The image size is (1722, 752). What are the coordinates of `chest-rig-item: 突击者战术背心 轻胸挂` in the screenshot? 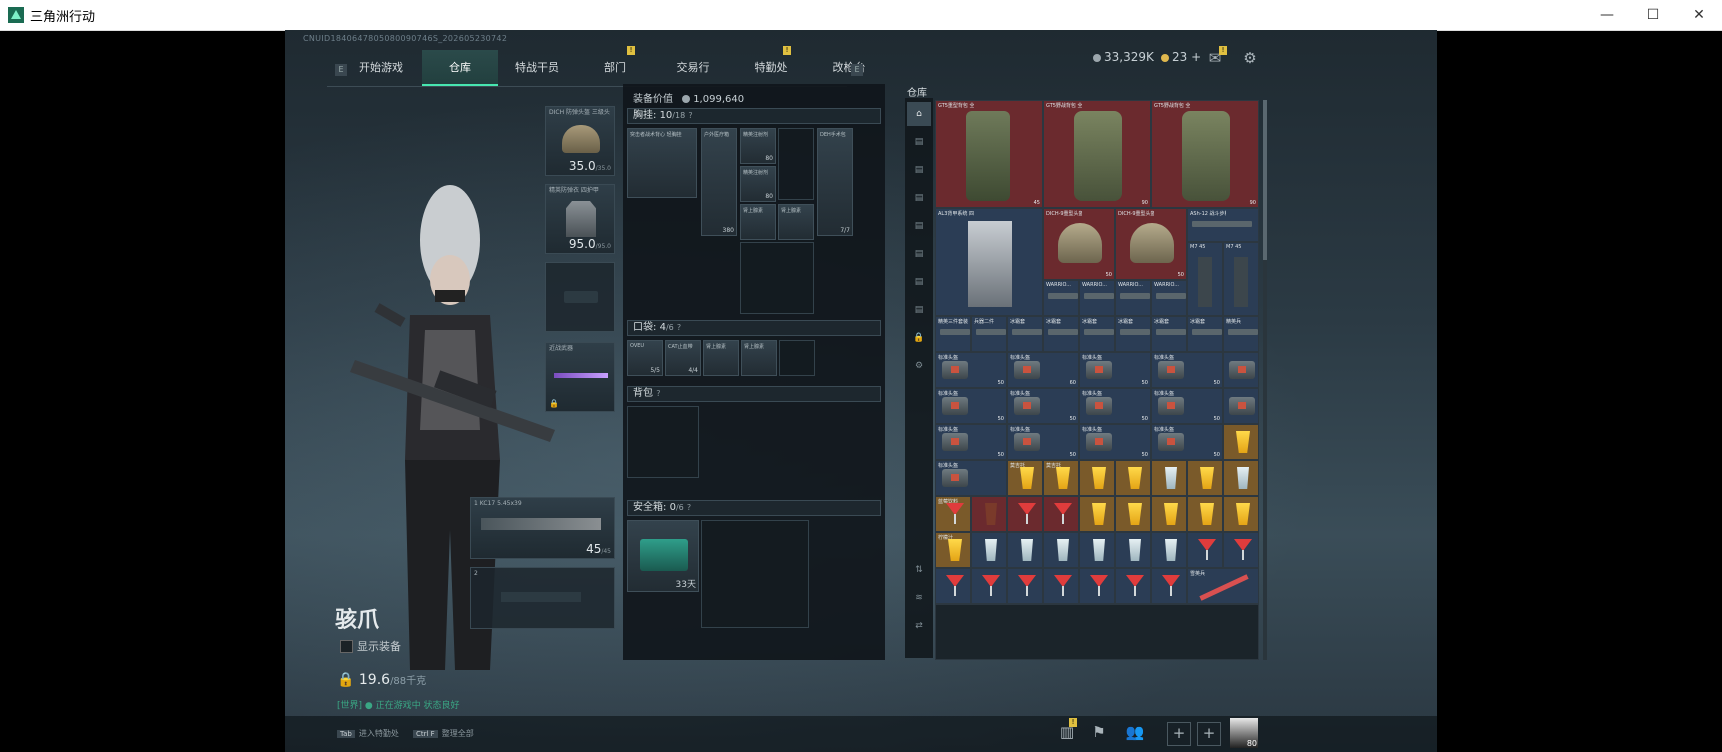 It's located at (662, 163).